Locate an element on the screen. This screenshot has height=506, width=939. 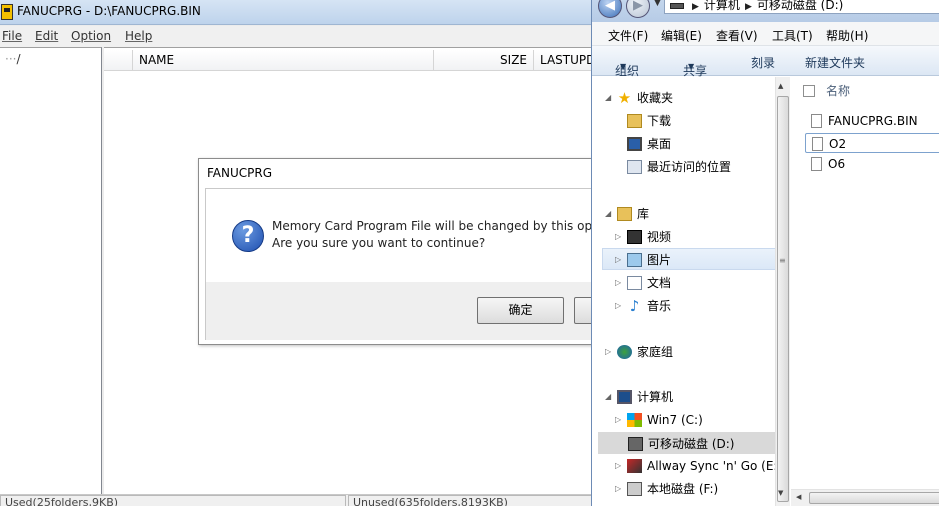
menu-option: Option is located at coordinates (91, 36).